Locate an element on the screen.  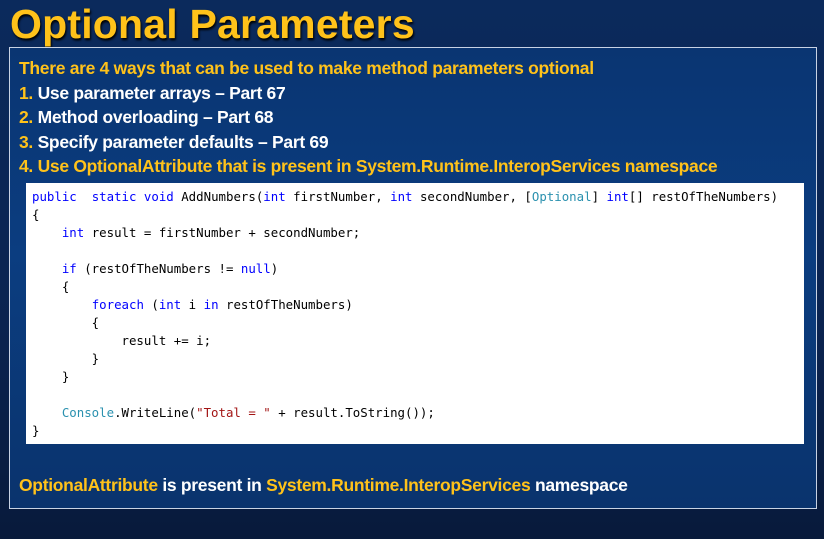
code-token: AddNumbers( is located at coordinates (218, 196).